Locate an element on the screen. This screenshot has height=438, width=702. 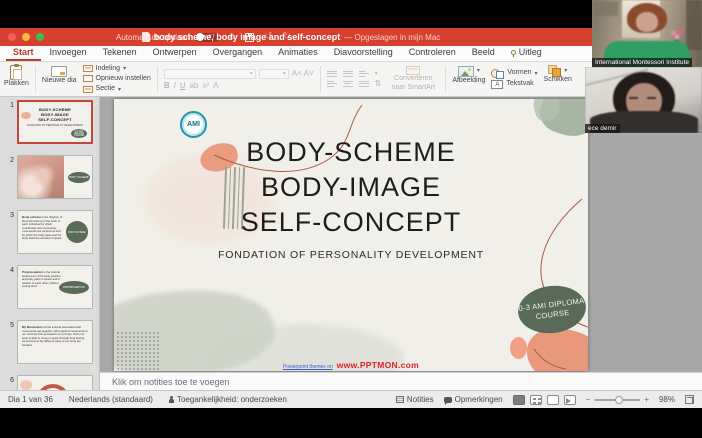
tab-invoegen: Invoegen is located at coordinates (68, 53).